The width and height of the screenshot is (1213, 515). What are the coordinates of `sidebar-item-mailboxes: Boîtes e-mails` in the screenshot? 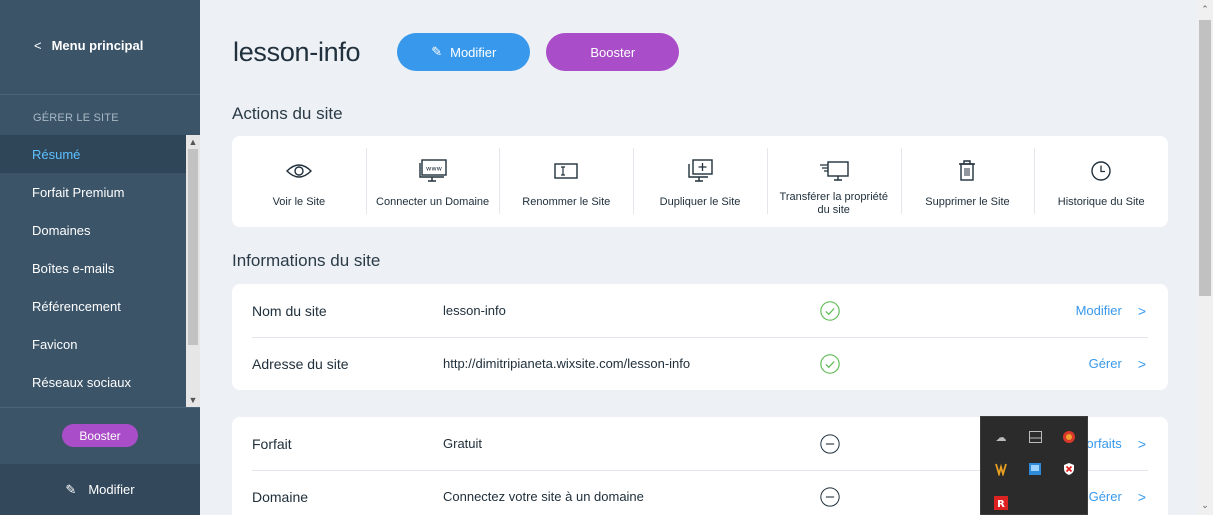 It's located at (100, 268).